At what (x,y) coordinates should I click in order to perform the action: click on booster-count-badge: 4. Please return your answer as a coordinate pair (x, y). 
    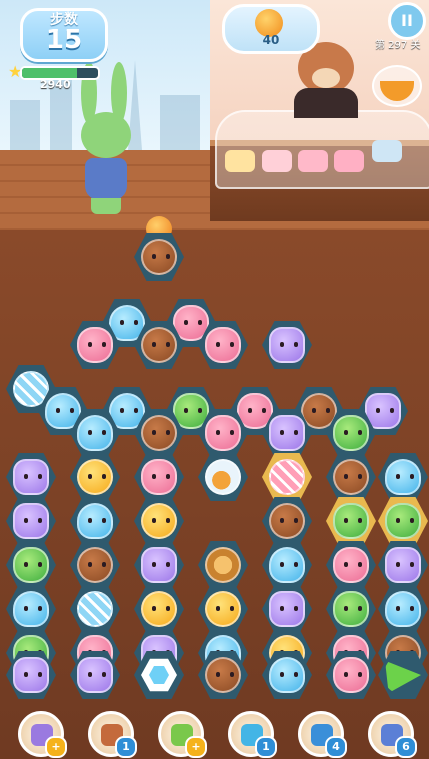
    Looking at the image, I should click on (336, 747).